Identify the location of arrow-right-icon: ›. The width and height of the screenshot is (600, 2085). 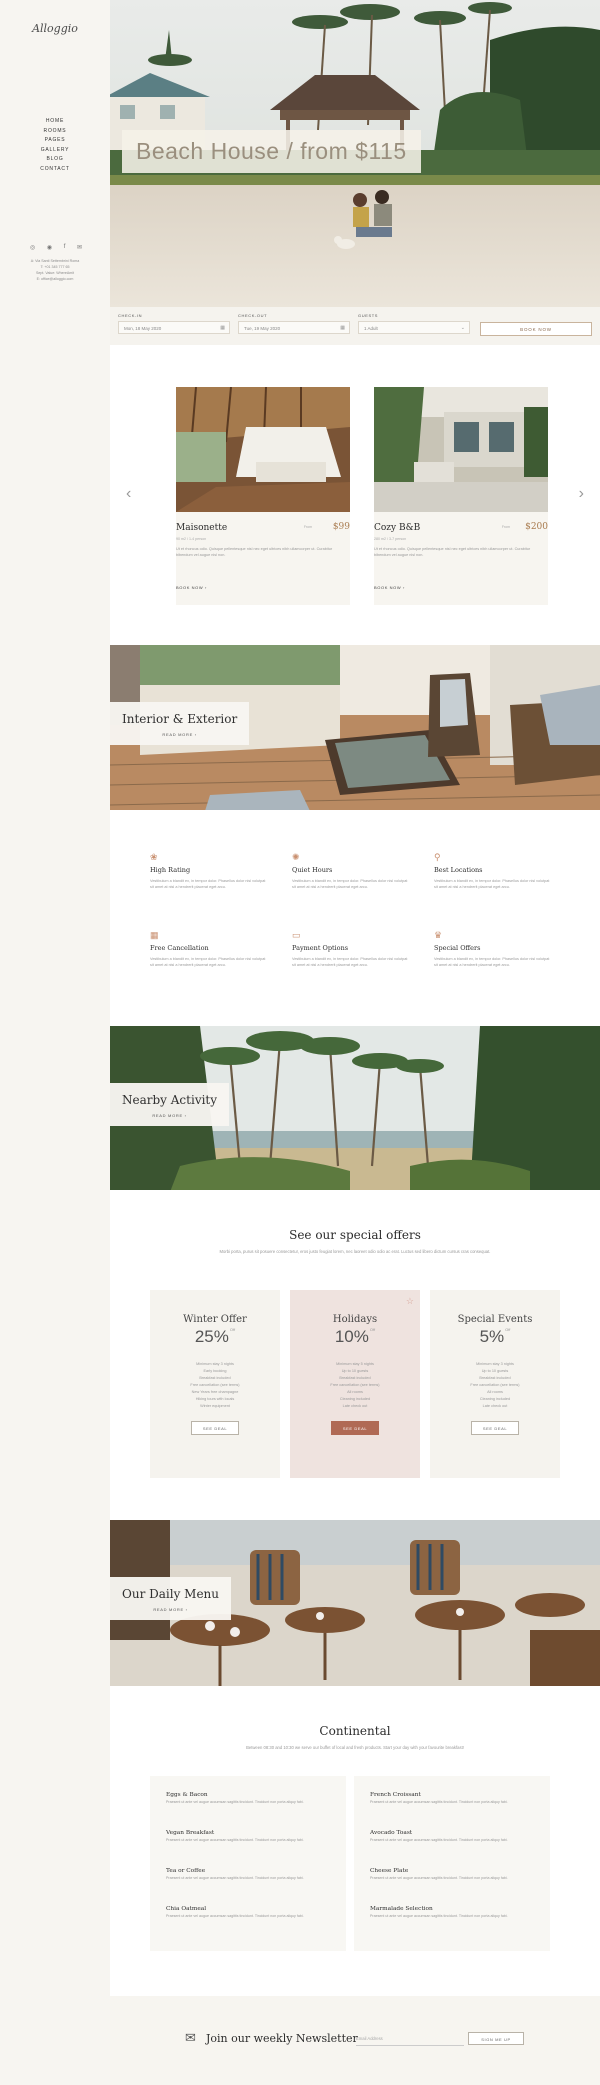
(205, 587).